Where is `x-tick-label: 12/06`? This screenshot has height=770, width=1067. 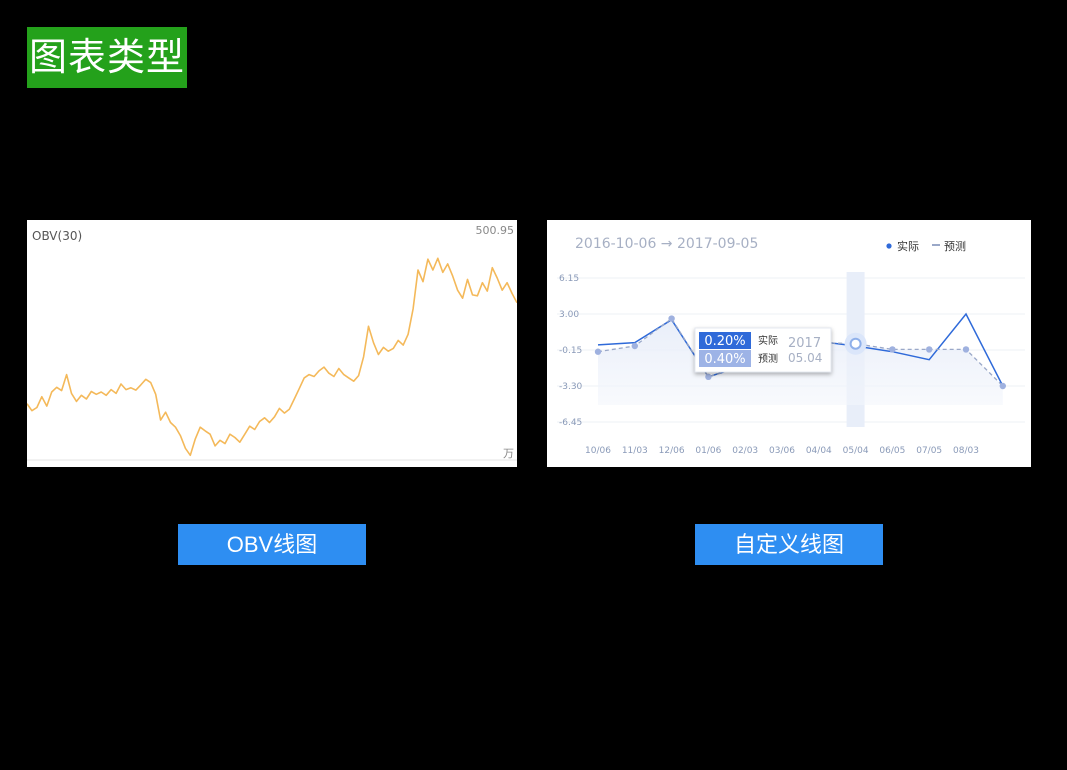
x-tick-label: 12/06 is located at coordinates (672, 451).